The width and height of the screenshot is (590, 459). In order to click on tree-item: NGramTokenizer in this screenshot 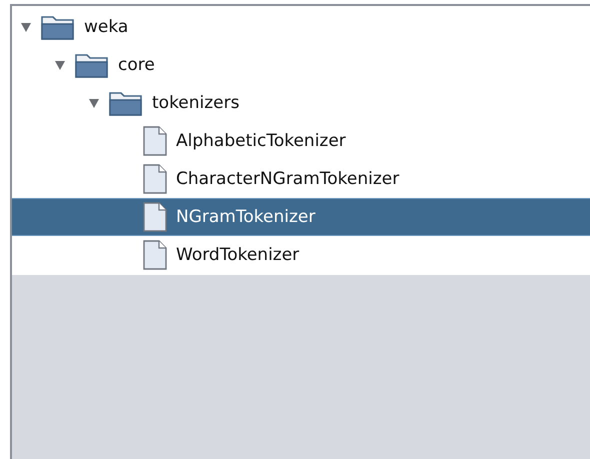, I will do `click(301, 217)`.